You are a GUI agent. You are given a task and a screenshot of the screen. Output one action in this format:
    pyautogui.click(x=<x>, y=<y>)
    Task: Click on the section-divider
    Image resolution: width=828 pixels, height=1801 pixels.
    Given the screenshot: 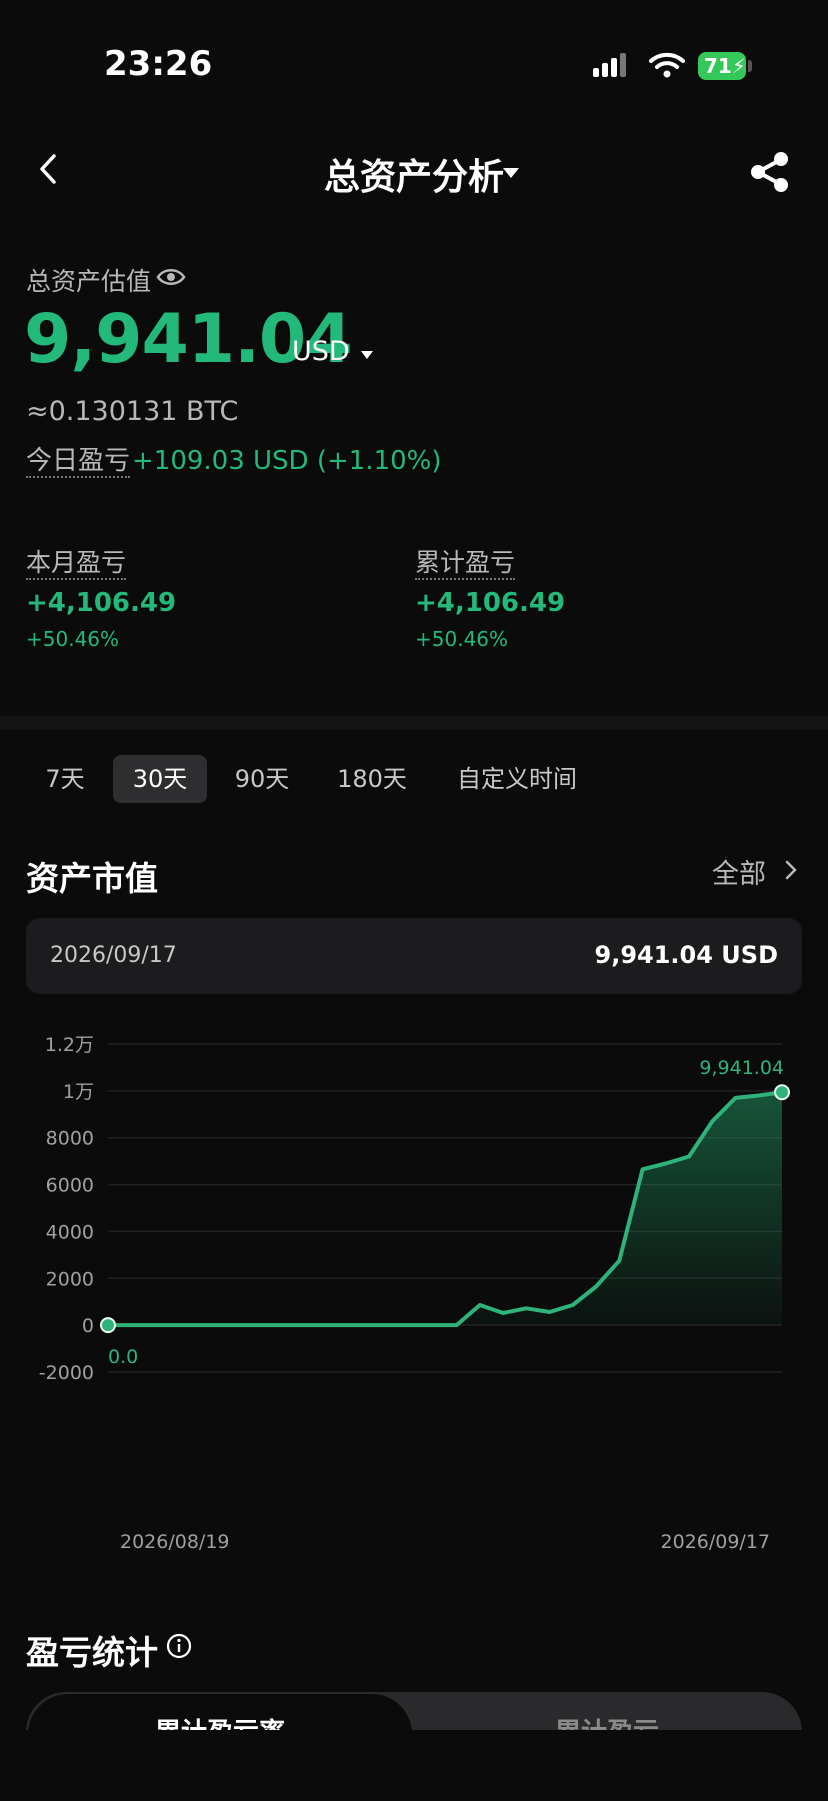 What is the action you would take?
    pyautogui.click(x=414, y=723)
    